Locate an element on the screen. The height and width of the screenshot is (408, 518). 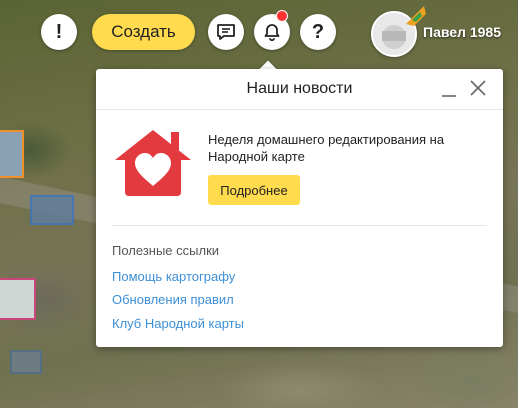
create-button: Создать is located at coordinates (143, 32).